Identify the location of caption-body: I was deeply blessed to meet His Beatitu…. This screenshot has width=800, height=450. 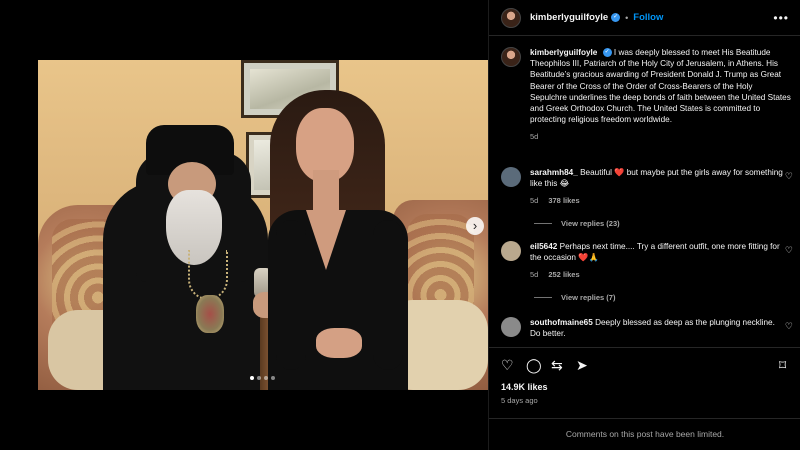
(660, 86).